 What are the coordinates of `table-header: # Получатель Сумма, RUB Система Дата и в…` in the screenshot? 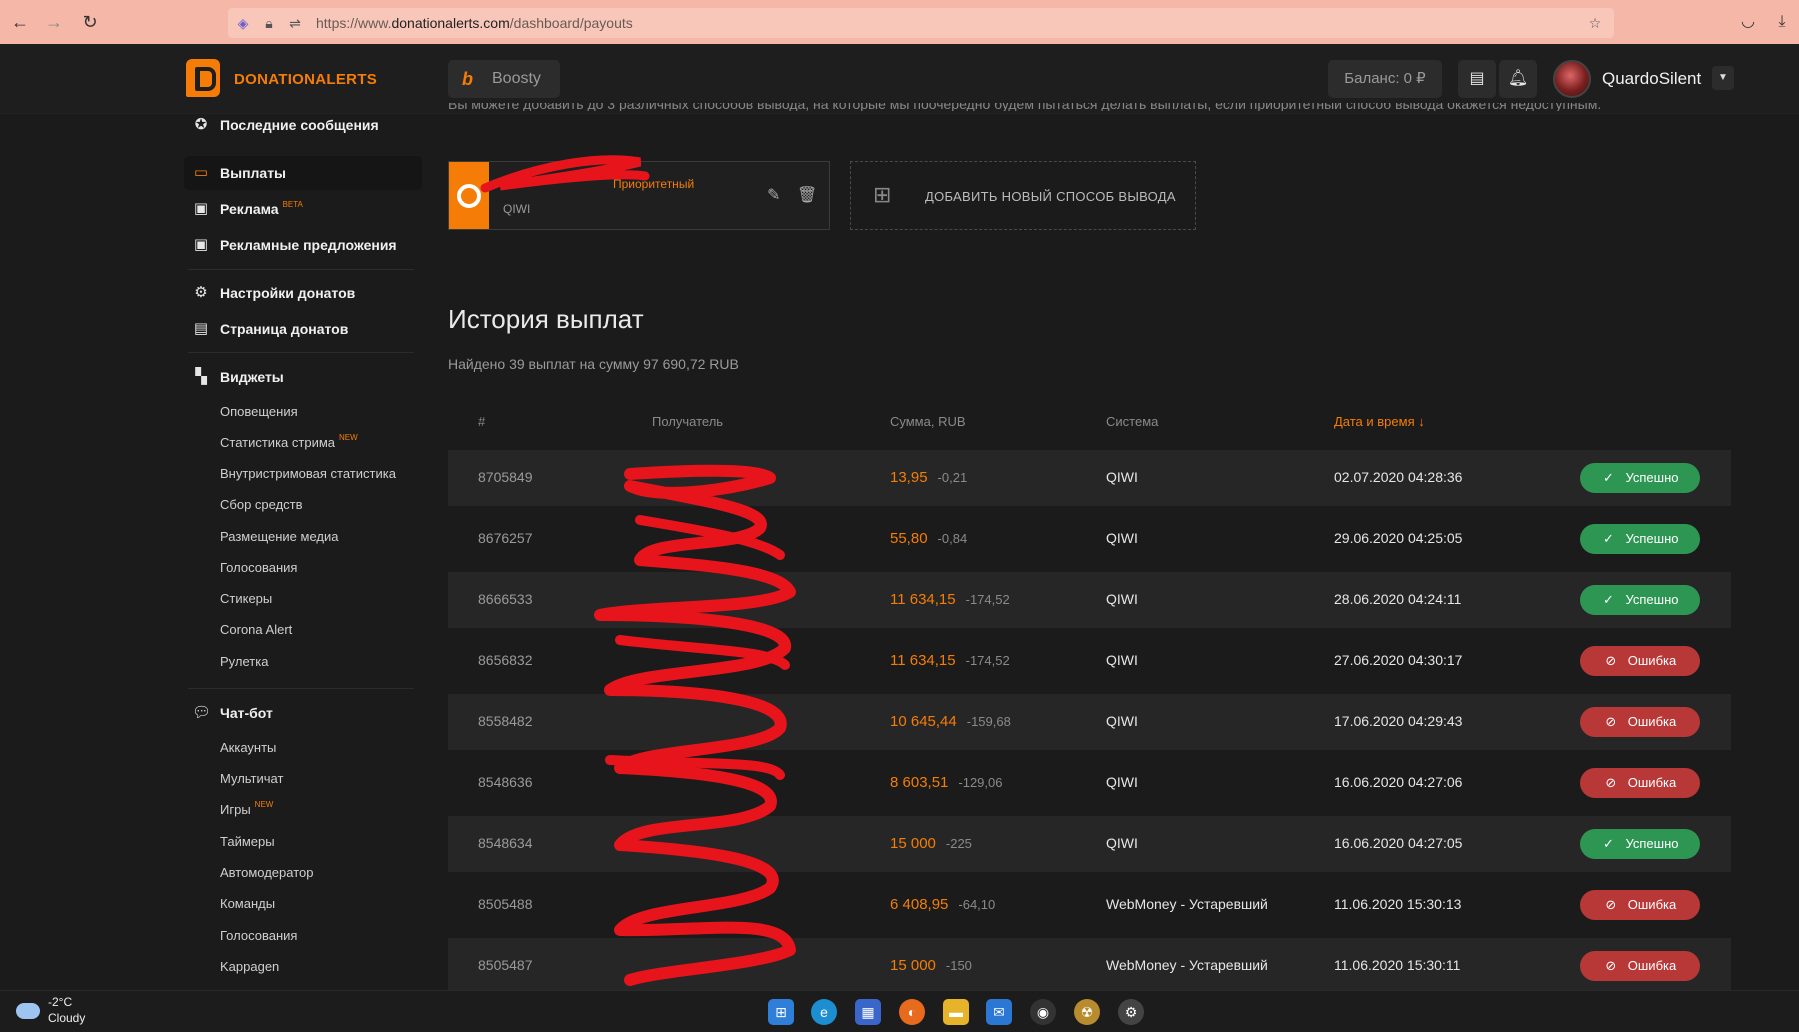 It's located at (1089, 426).